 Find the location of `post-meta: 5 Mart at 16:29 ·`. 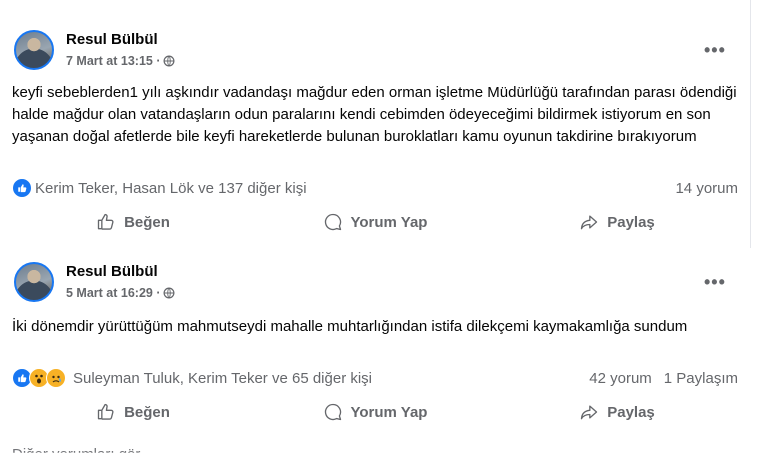

post-meta: 5 Mart at 16:29 · is located at coordinates (120, 293).